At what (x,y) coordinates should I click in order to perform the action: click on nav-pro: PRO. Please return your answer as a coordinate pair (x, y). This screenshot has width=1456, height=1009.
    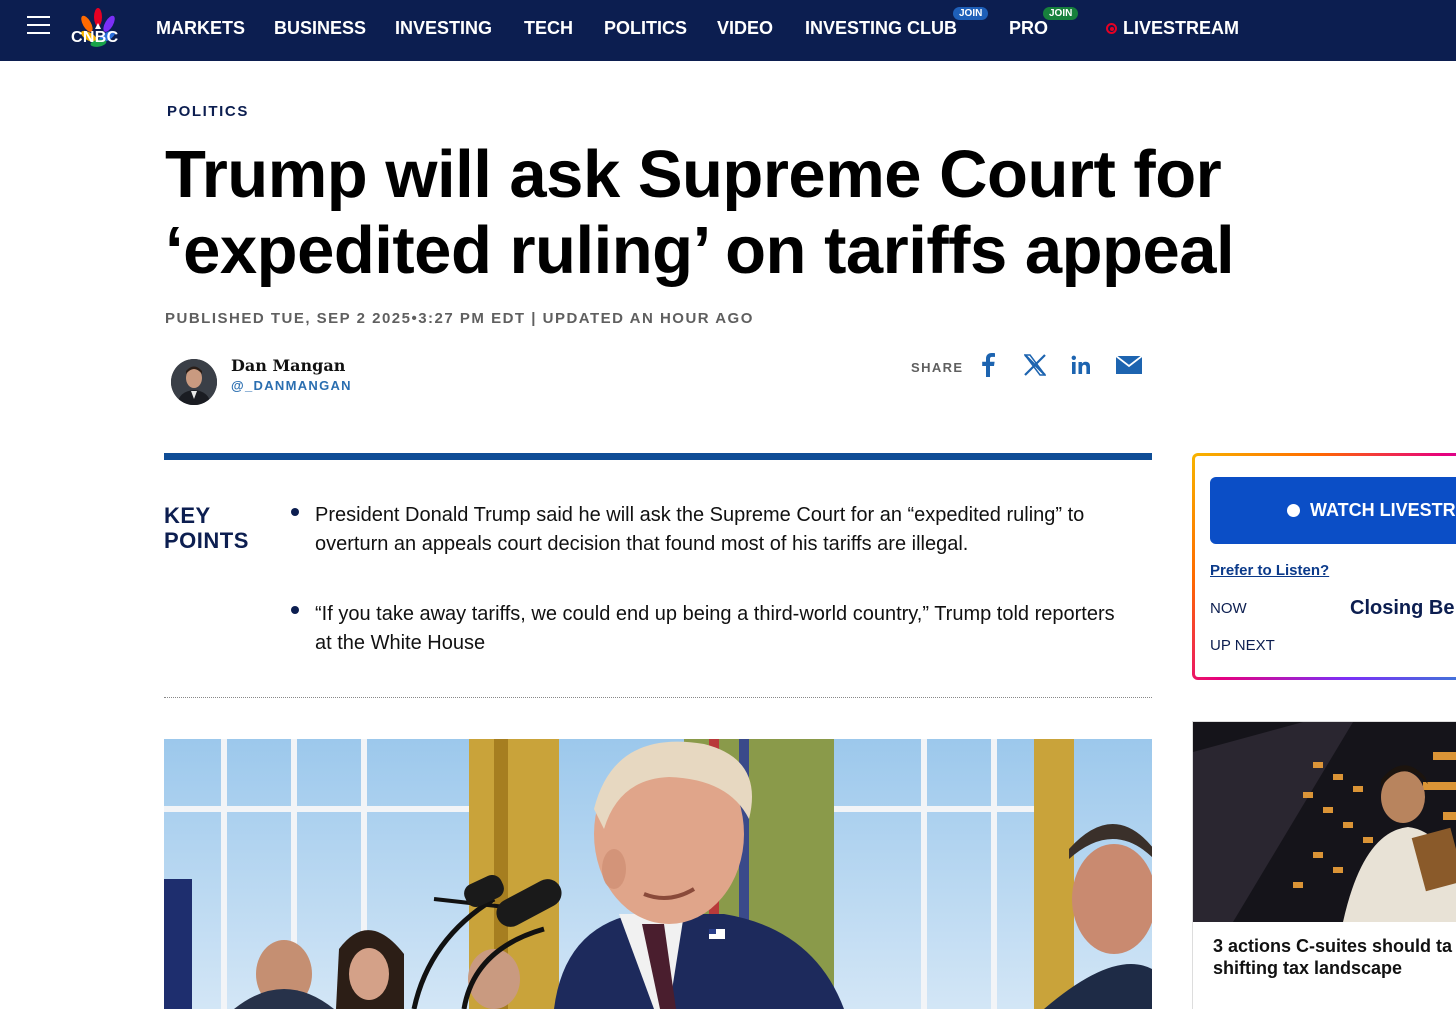
    Looking at the image, I should click on (1028, 28).